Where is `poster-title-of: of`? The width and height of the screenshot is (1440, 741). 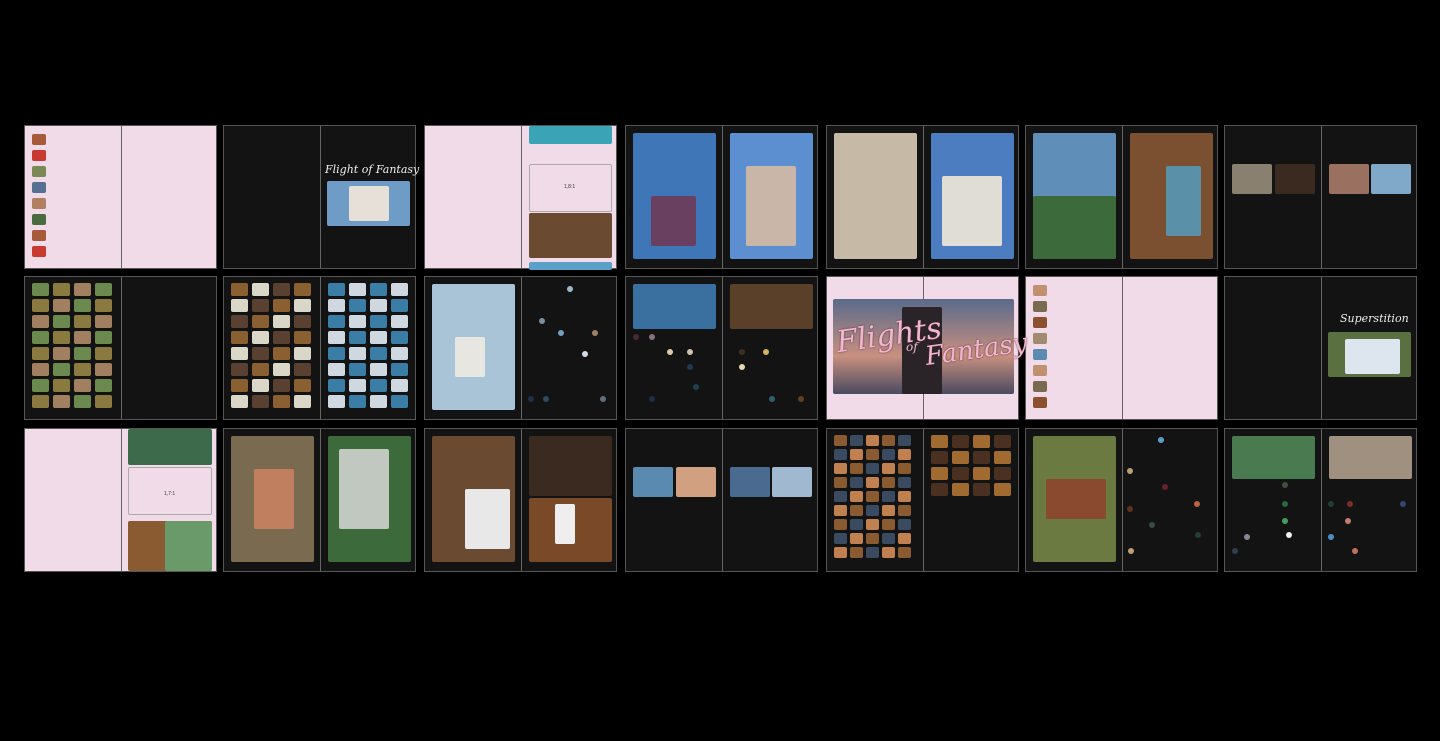
poster-title-of: of is located at coordinates (912, 347).